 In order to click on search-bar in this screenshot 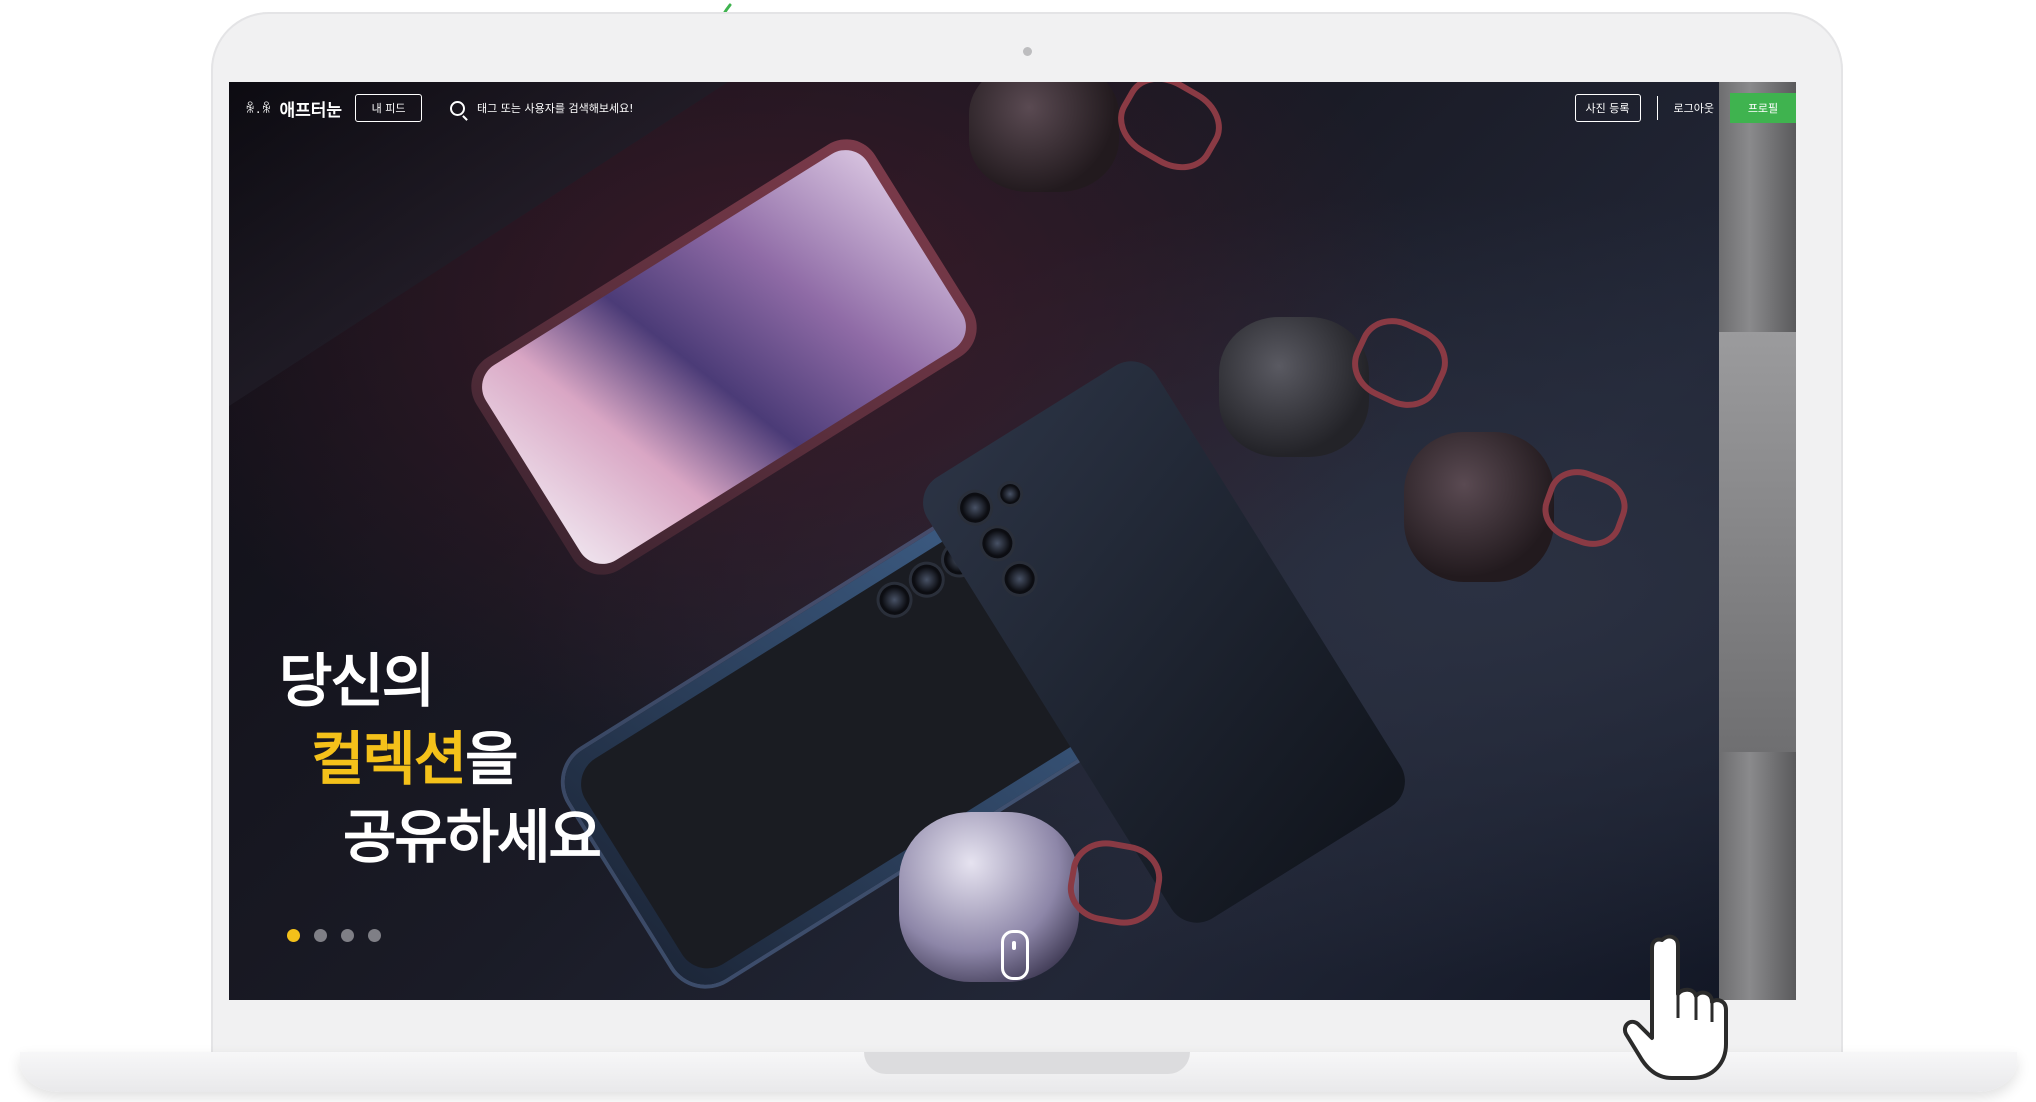, I will do `click(575, 108)`.